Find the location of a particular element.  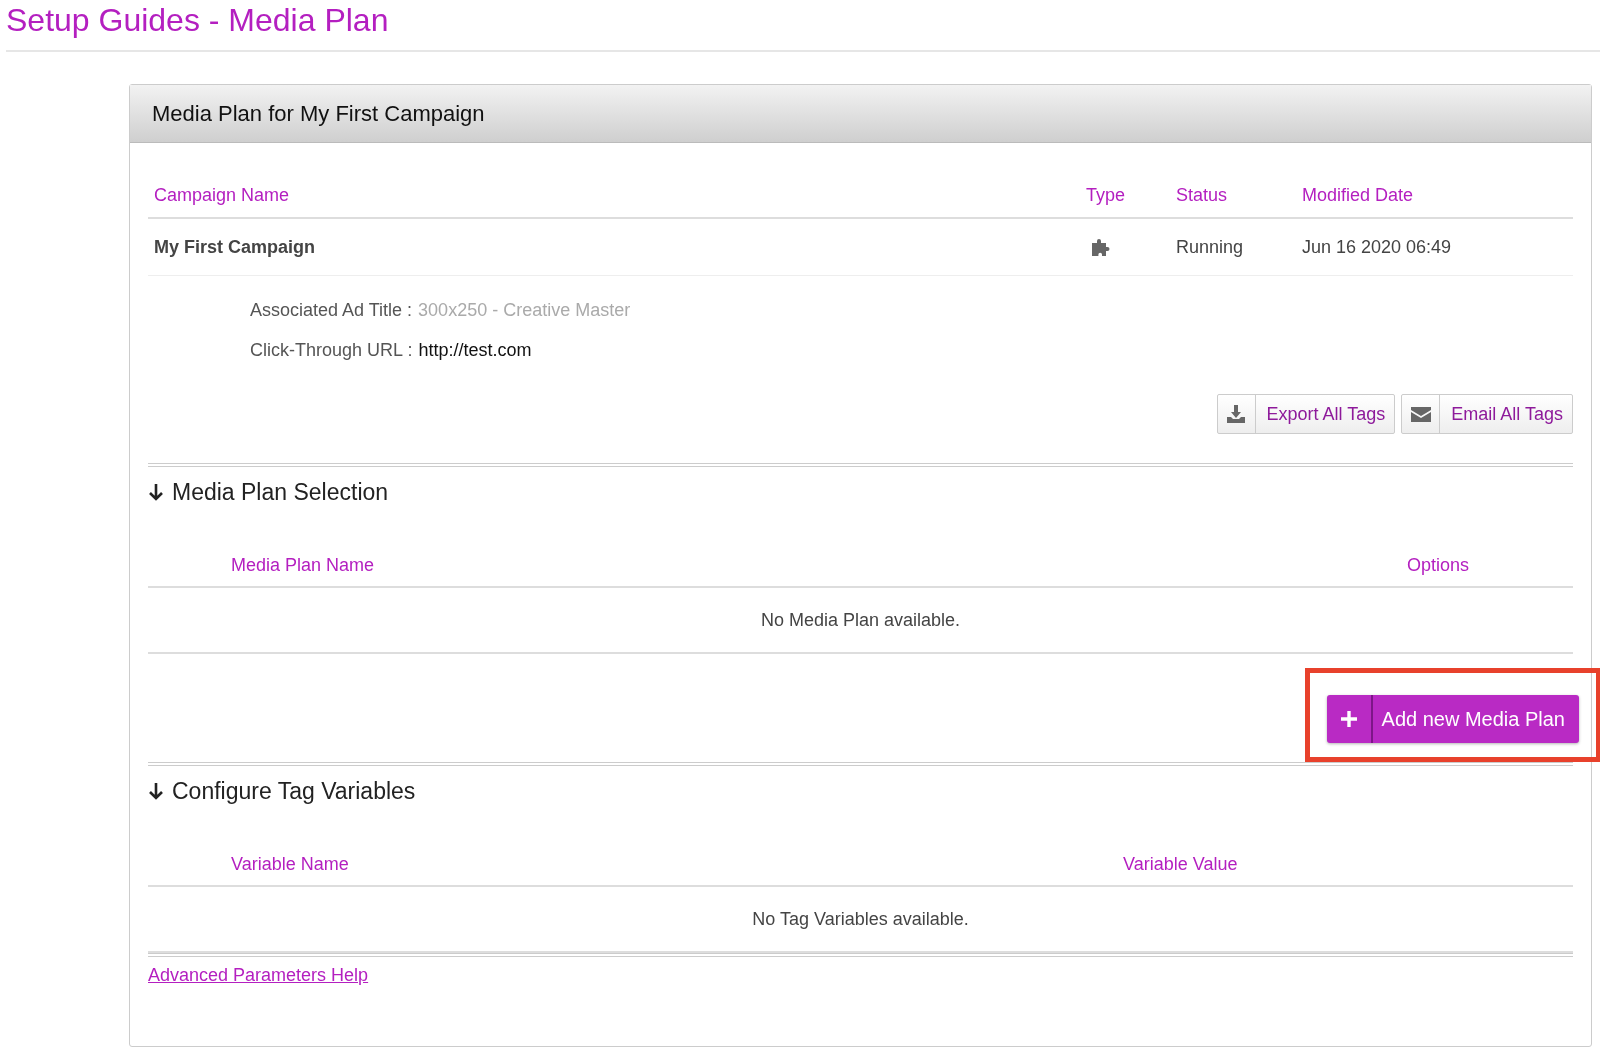

column-header: Options is located at coordinates (1437, 565).